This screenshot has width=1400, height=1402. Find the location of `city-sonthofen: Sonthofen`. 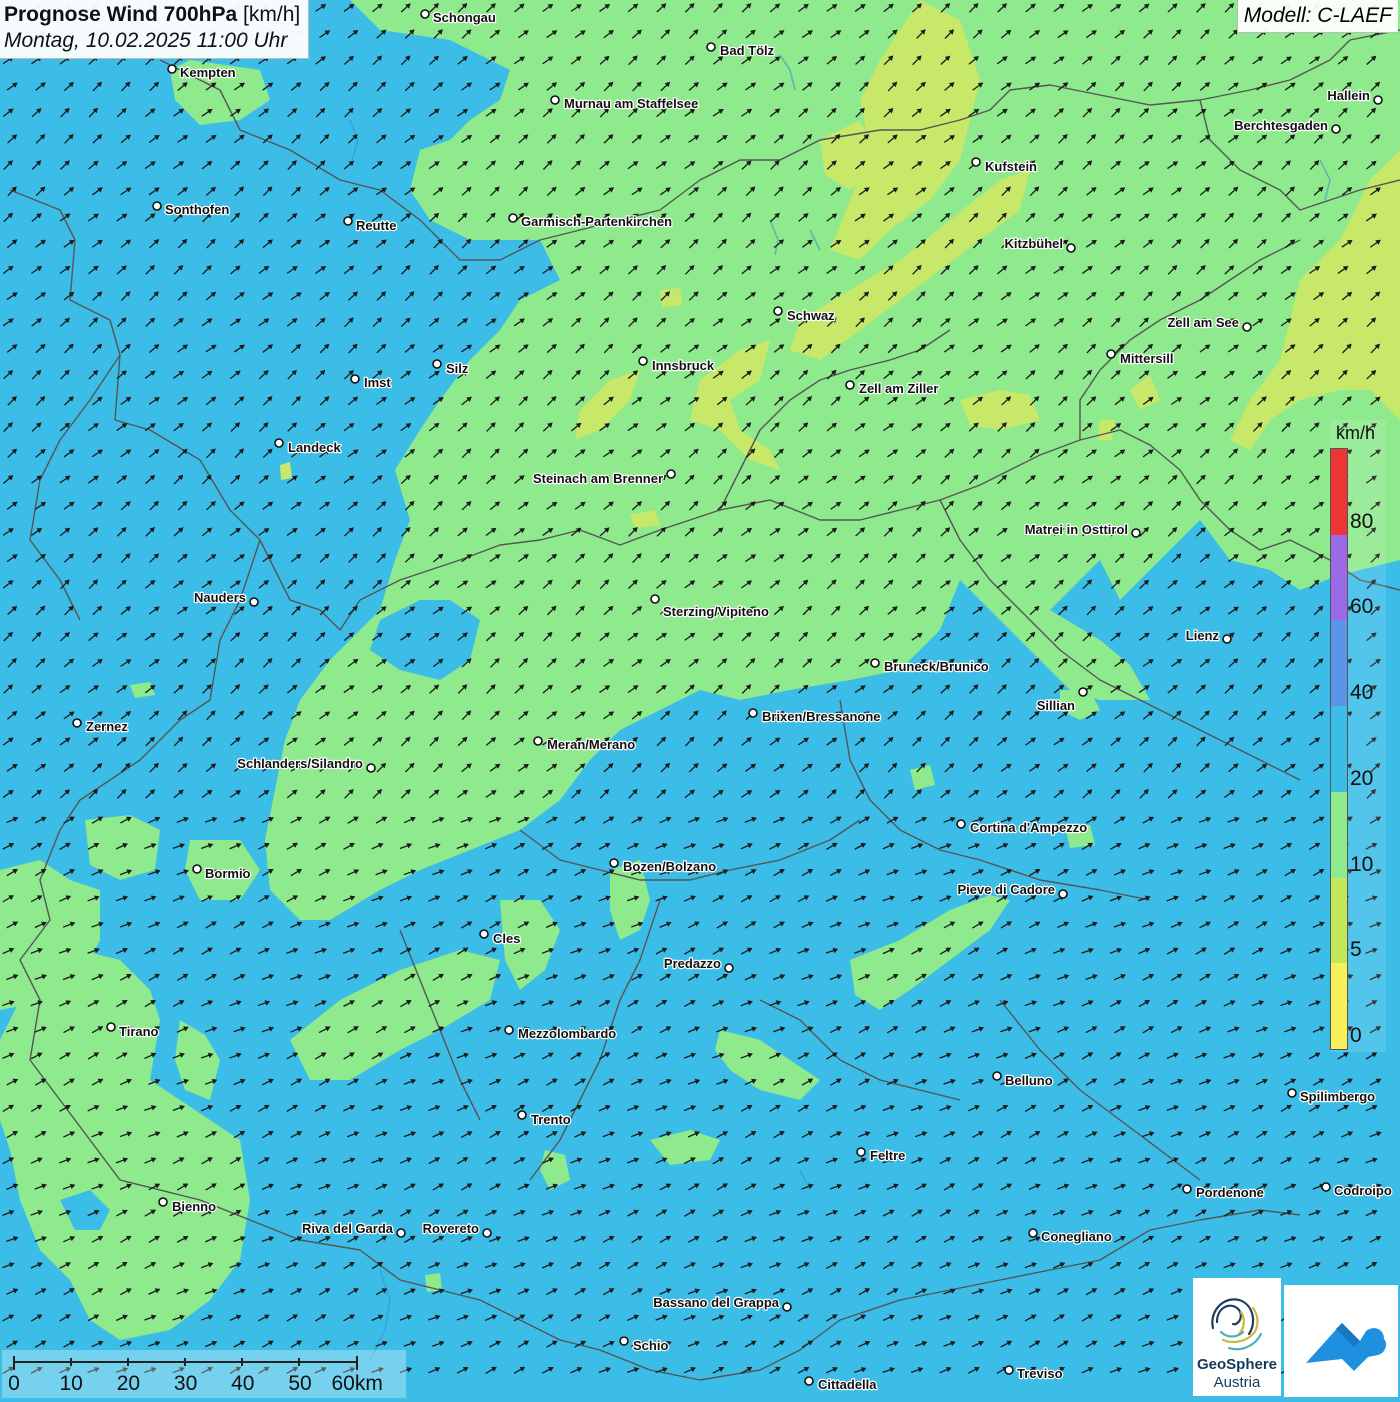

city-sonthofen: Sonthofen is located at coordinates (191, 209).